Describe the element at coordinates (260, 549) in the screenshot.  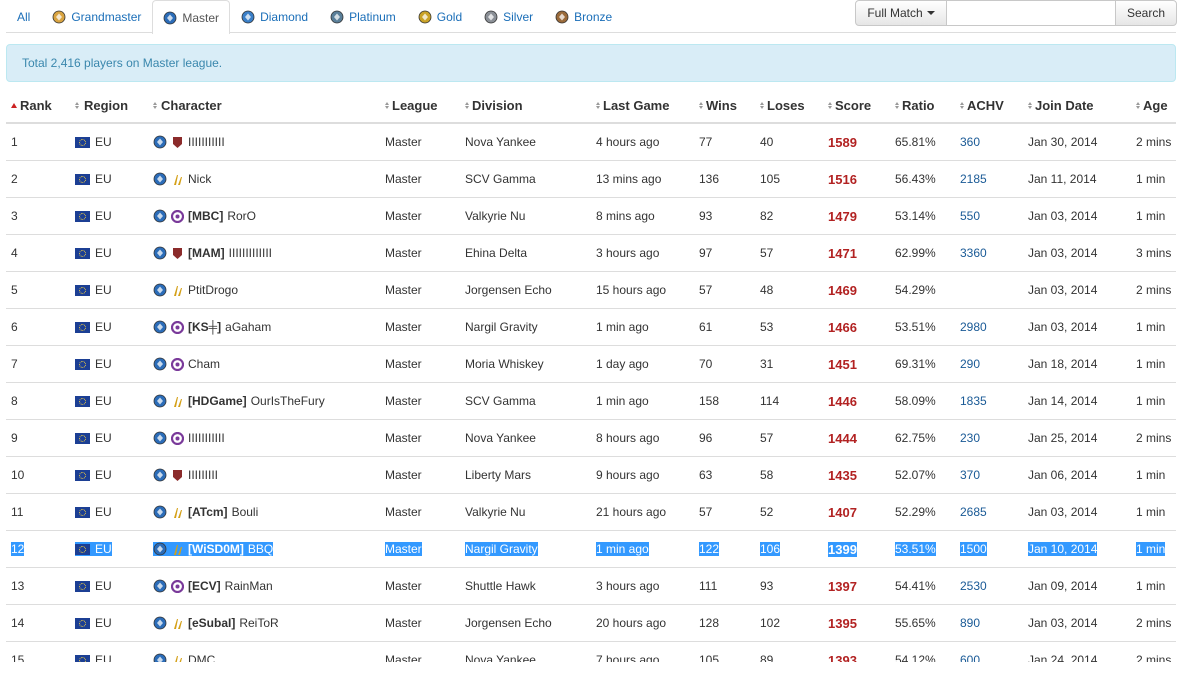
I see `player-name-link: BBQ` at that location.